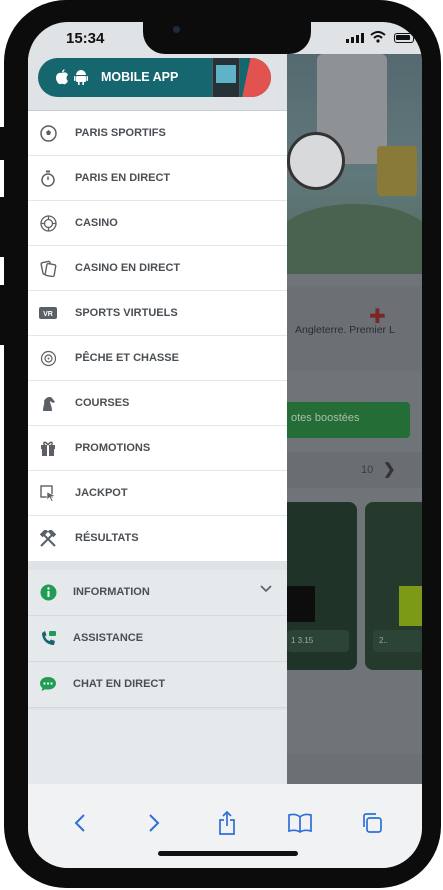 The width and height of the screenshot is (443, 890). Describe the element at coordinates (127, 358) in the screenshot. I see `menu-item-label: PÊCHE ET CHASSE` at that location.